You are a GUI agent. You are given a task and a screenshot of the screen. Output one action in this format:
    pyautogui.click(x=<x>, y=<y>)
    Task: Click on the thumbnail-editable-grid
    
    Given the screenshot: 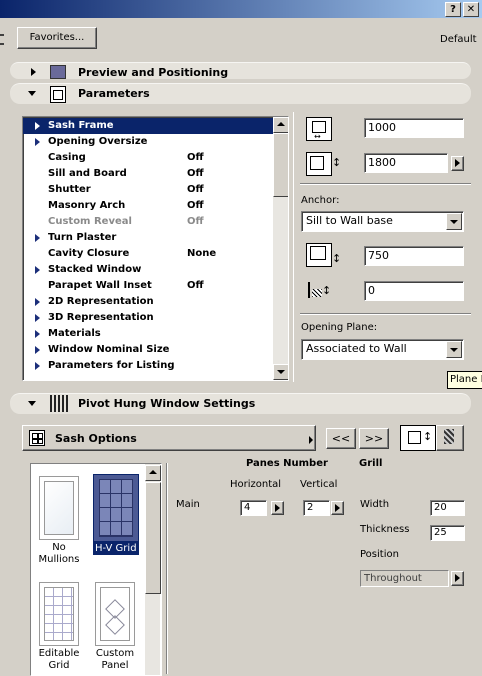 What is the action you would take?
    pyautogui.click(x=59, y=614)
    